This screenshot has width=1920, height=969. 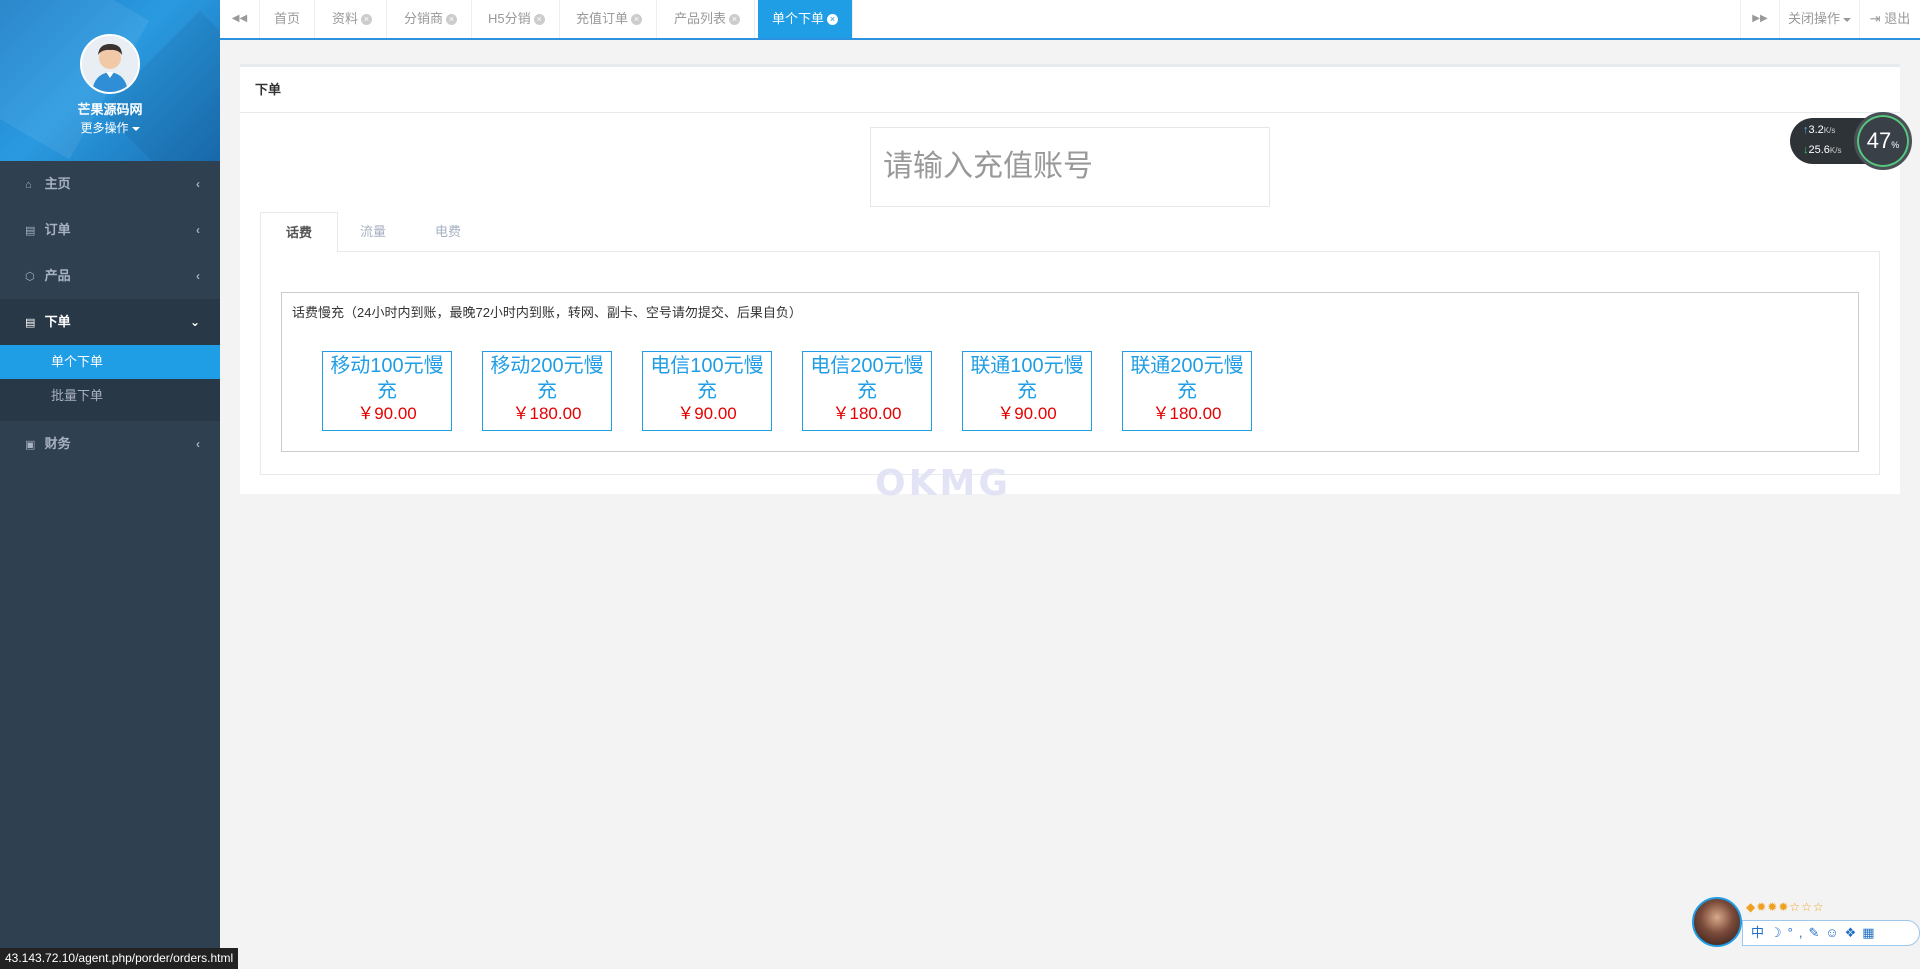 What do you see at coordinates (1070, 167) in the screenshot?
I see `recharge-account-input` at bounding box center [1070, 167].